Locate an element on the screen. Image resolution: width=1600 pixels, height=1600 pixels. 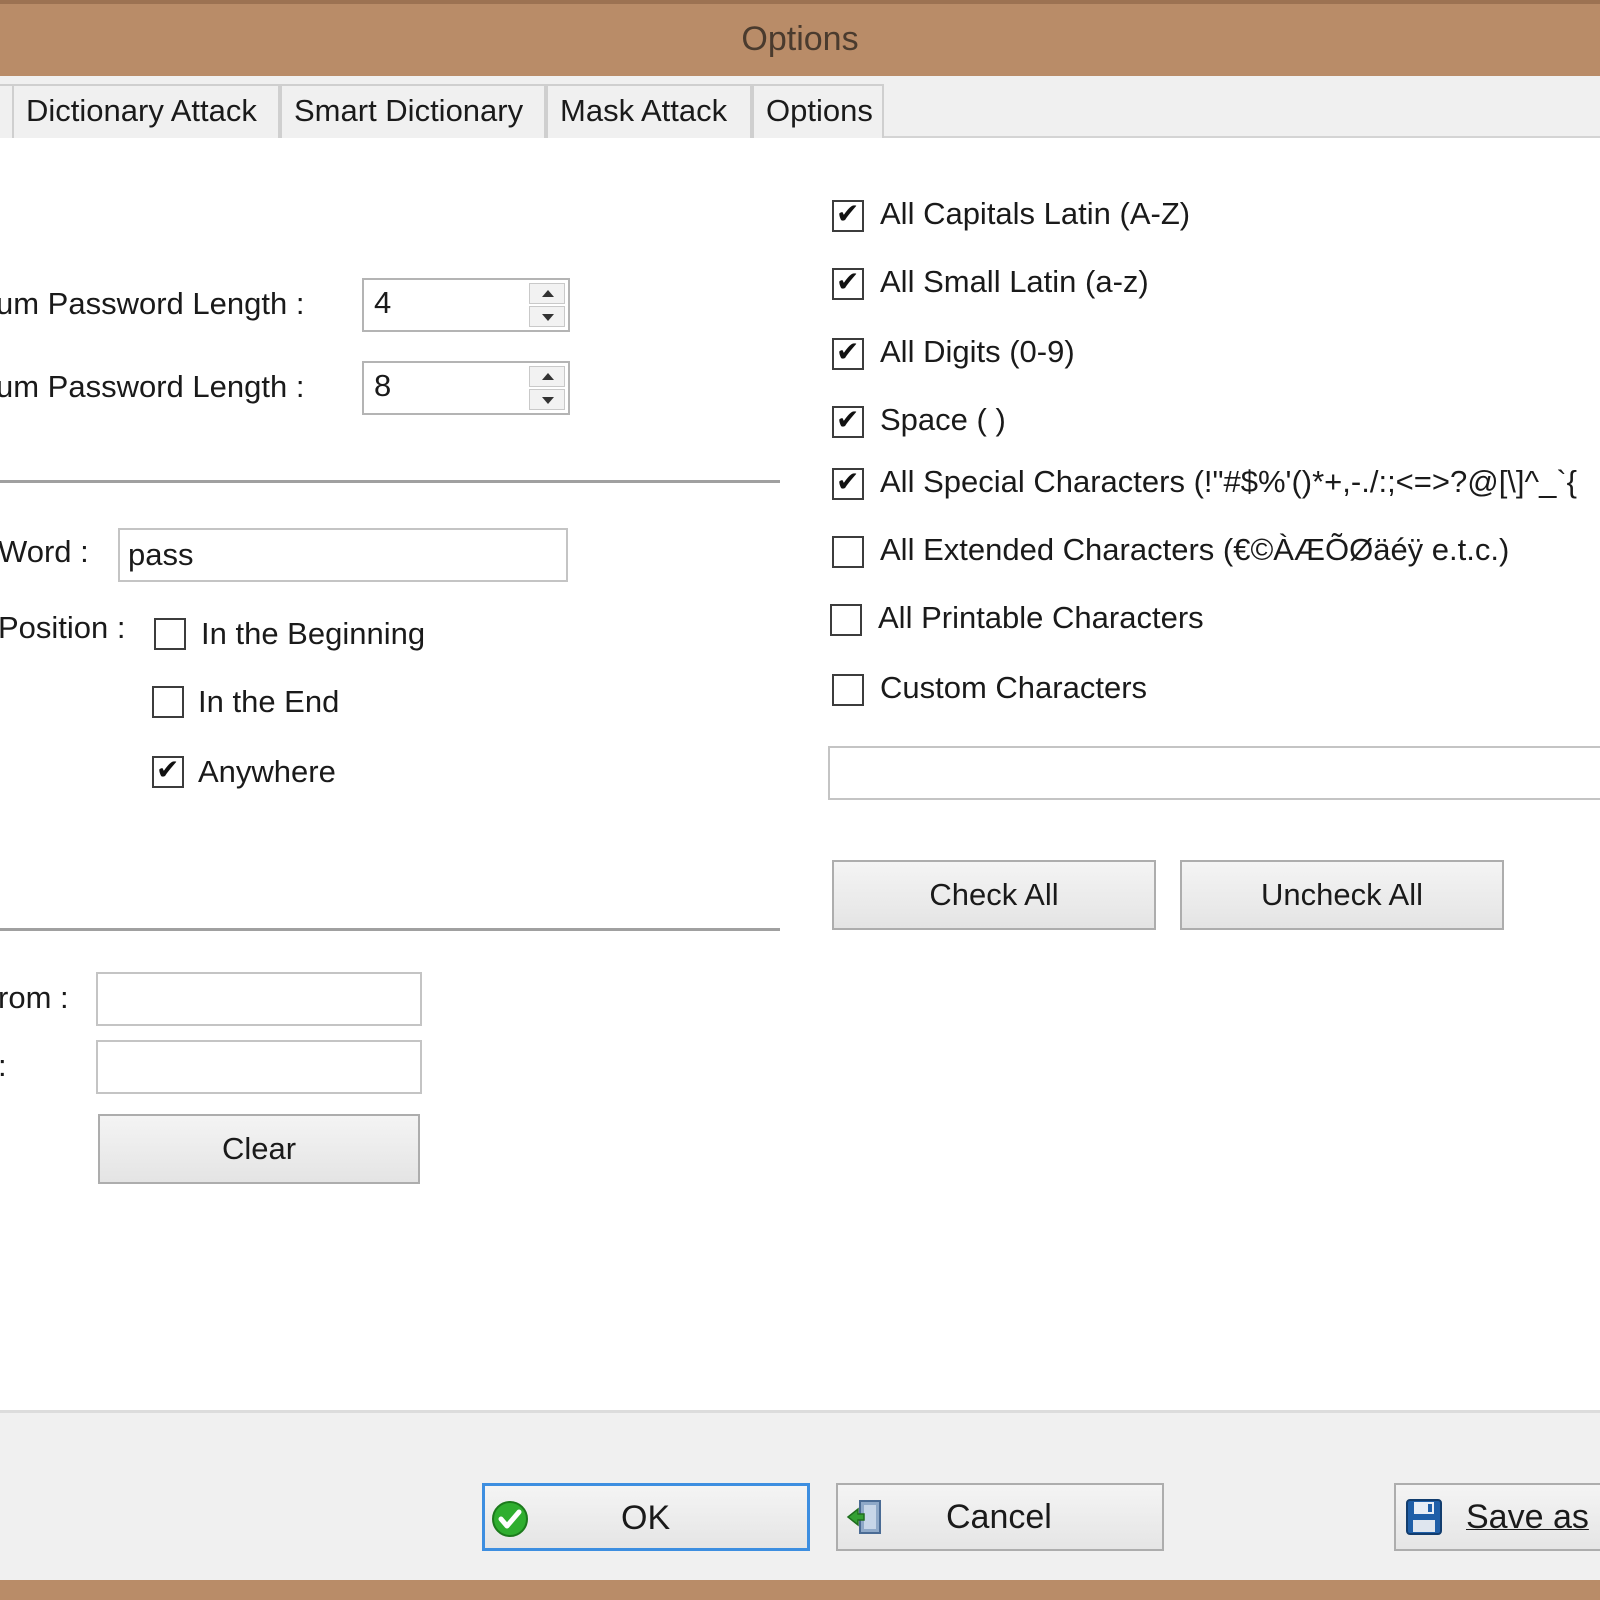
cancel-button-label: Cancel is located at coordinates (999, 1517).